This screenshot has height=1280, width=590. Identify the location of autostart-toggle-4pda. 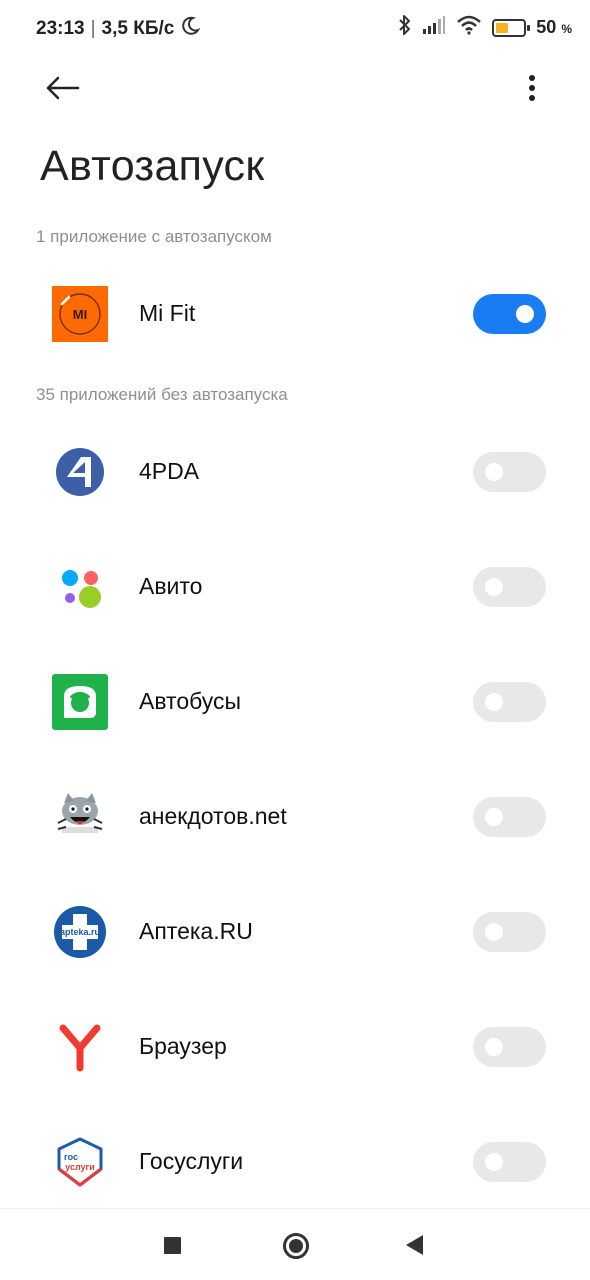
(509, 472).